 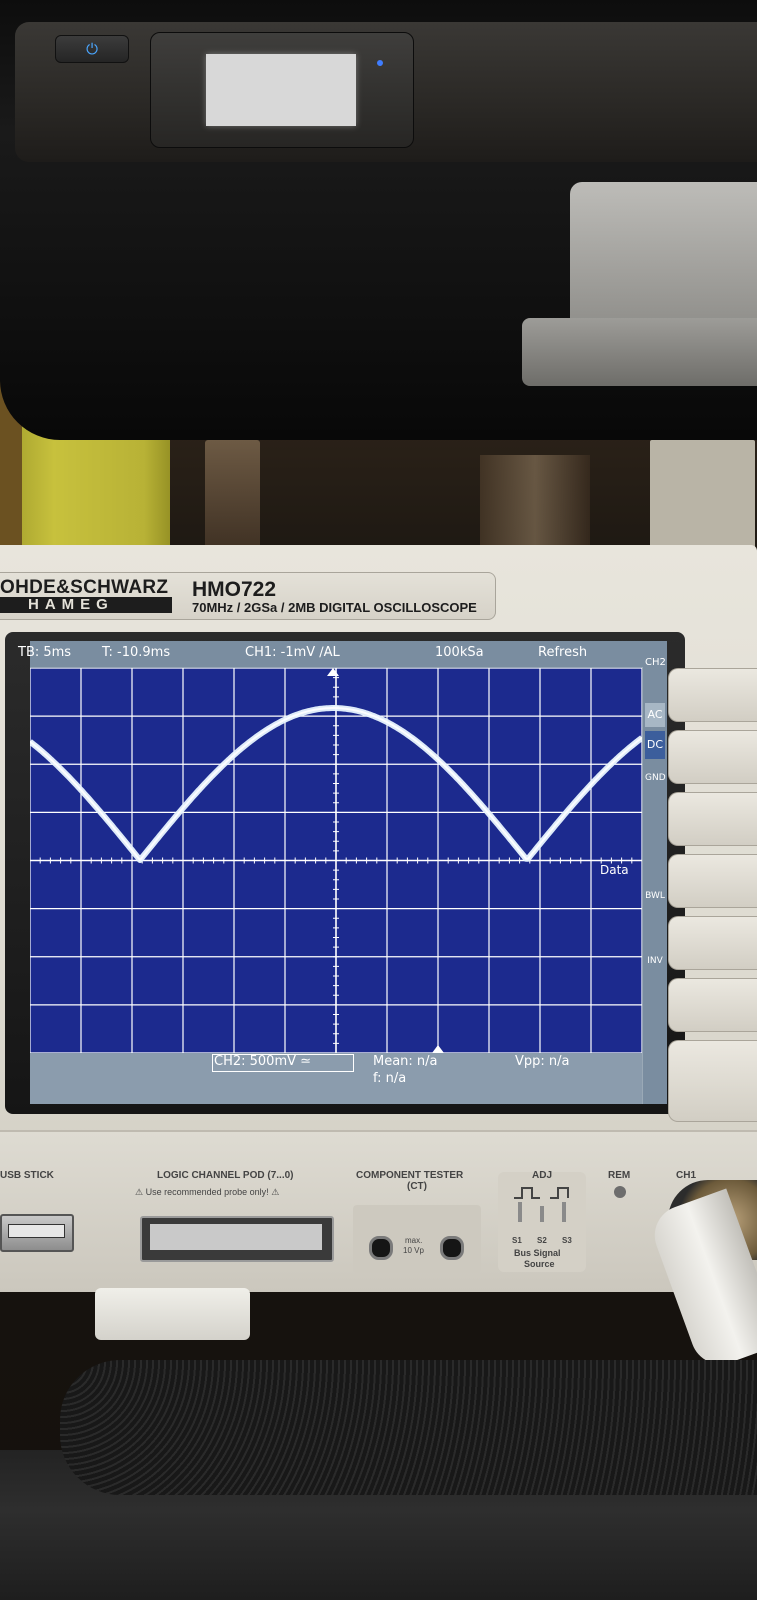 What do you see at coordinates (408, 1427) in the screenshot?
I see `oscilloscope-handle` at bounding box center [408, 1427].